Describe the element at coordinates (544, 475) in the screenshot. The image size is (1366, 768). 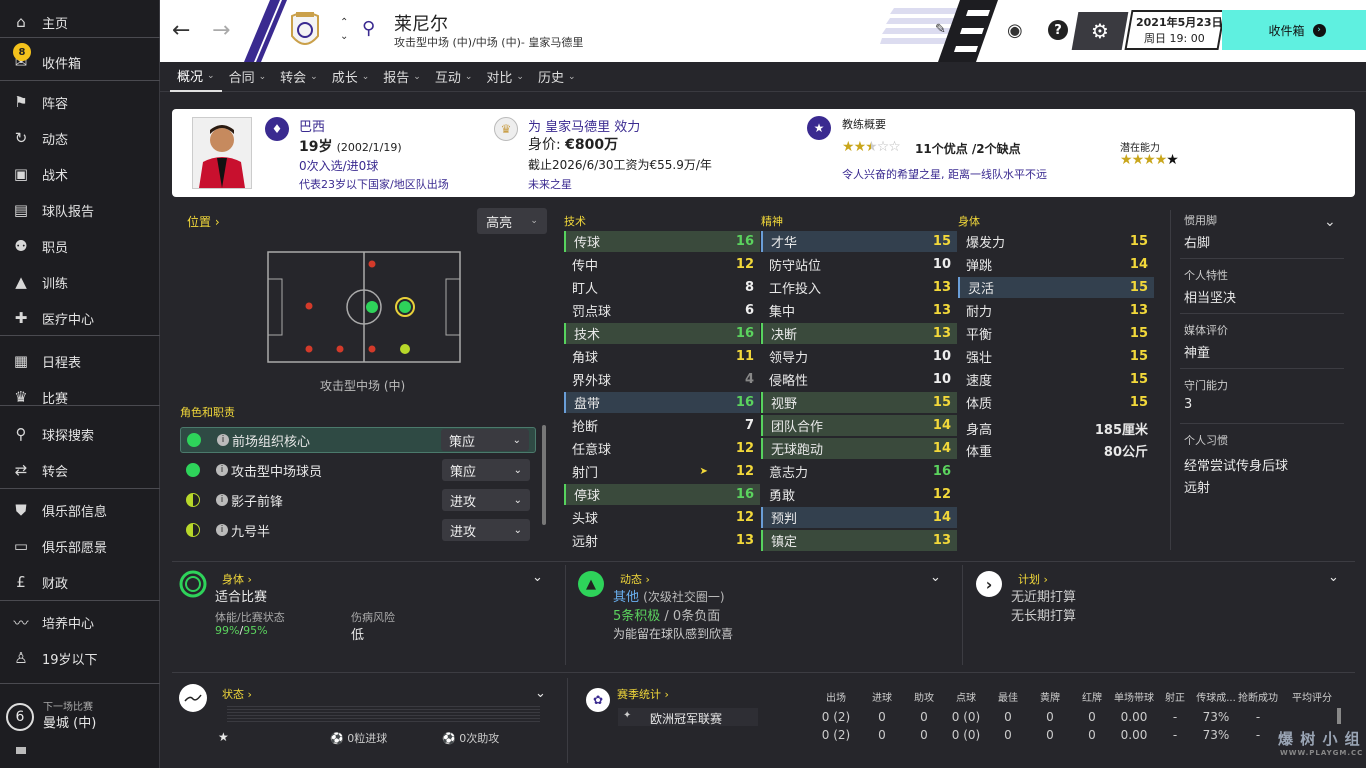
I see `roles-scrollbar` at that location.